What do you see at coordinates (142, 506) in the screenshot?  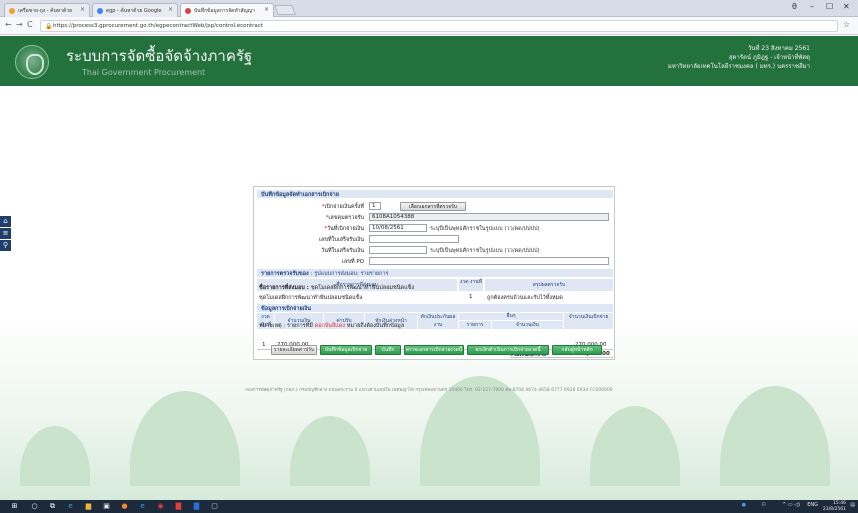 I see `ie-icon: e` at bounding box center [142, 506].